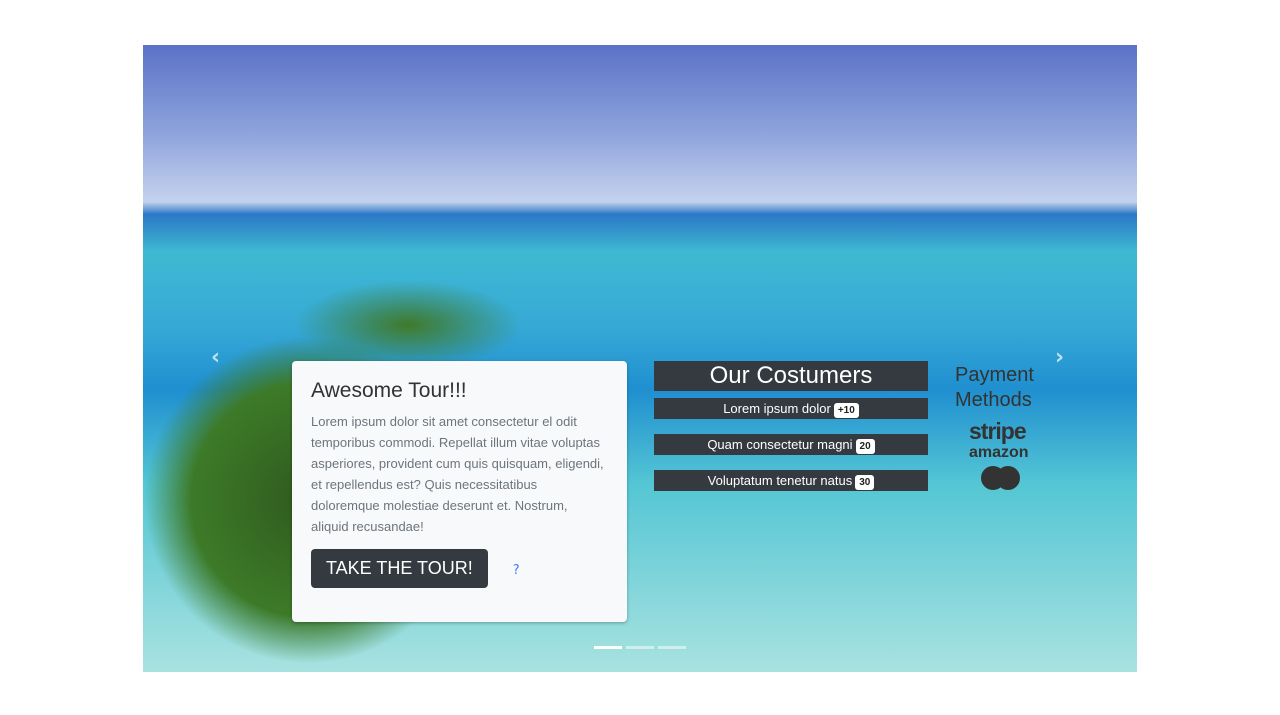 This screenshot has width=1280, height=715. What do you see at coordinates (389, 390) in the screenshot?
I see `card-title: Awesome Tour!!!` at bounding box center [389, 390].